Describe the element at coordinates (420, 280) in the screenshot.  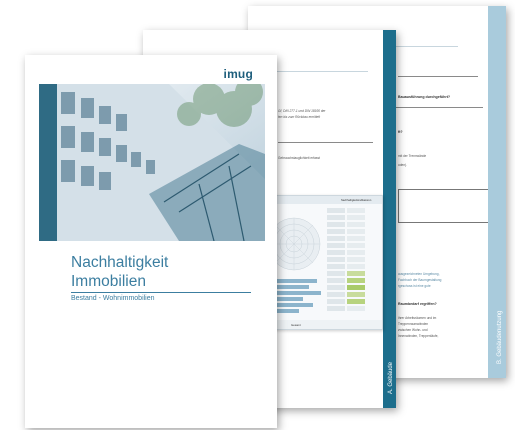
I see `text-snippet: Fachbuch der Baumgestaltung` at that location.